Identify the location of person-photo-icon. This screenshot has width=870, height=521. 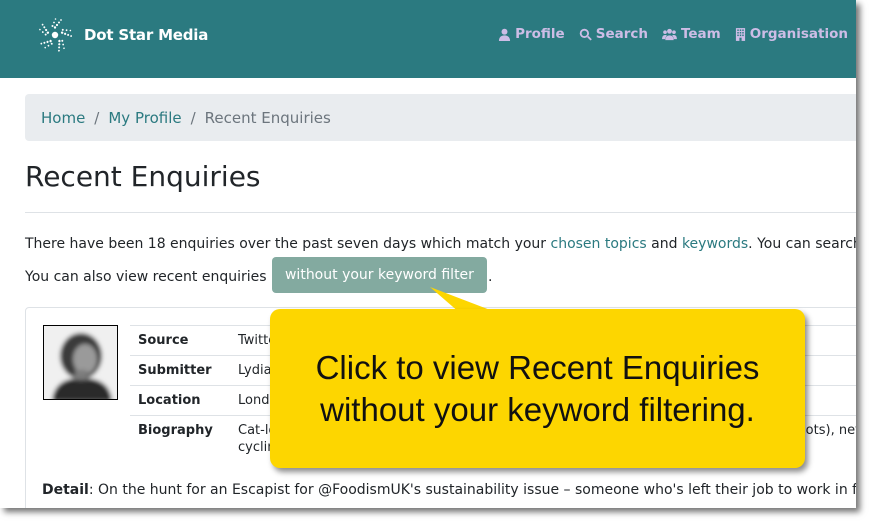
(80, 362).